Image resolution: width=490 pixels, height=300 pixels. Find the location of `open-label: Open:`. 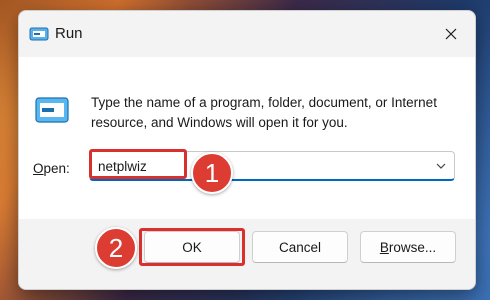

open-label: Open: is located at coordinates (51, 168).